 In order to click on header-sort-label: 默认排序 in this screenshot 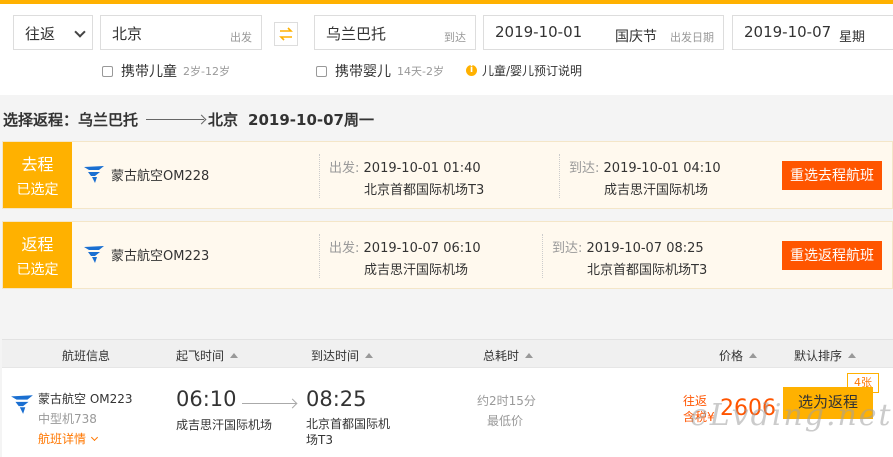, I will do `click(818, 356)`.